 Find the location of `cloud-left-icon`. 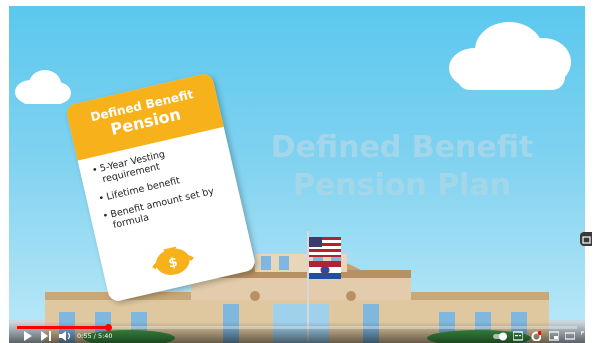

cloud-left-icon is located at coordinates (43, 87).